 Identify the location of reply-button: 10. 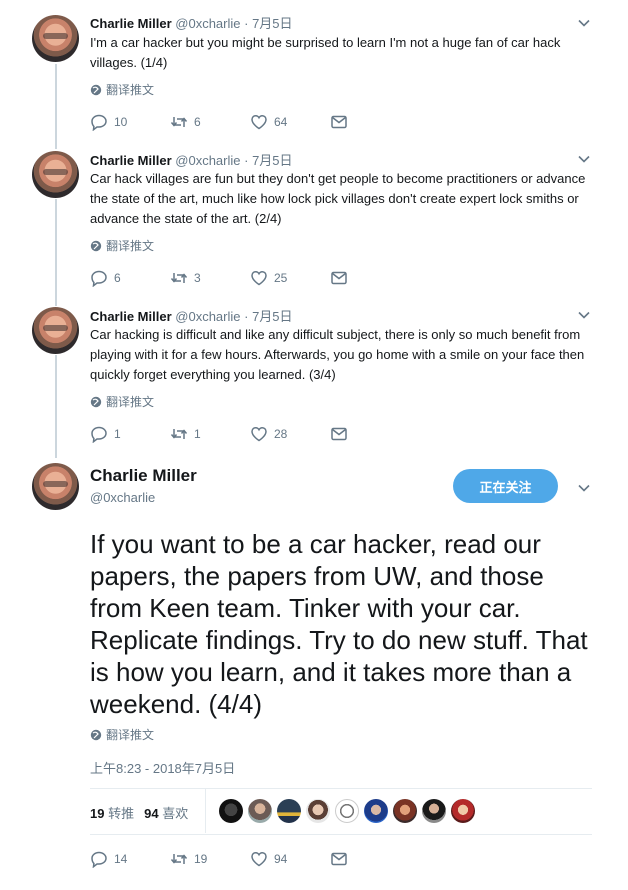
(130, 122).